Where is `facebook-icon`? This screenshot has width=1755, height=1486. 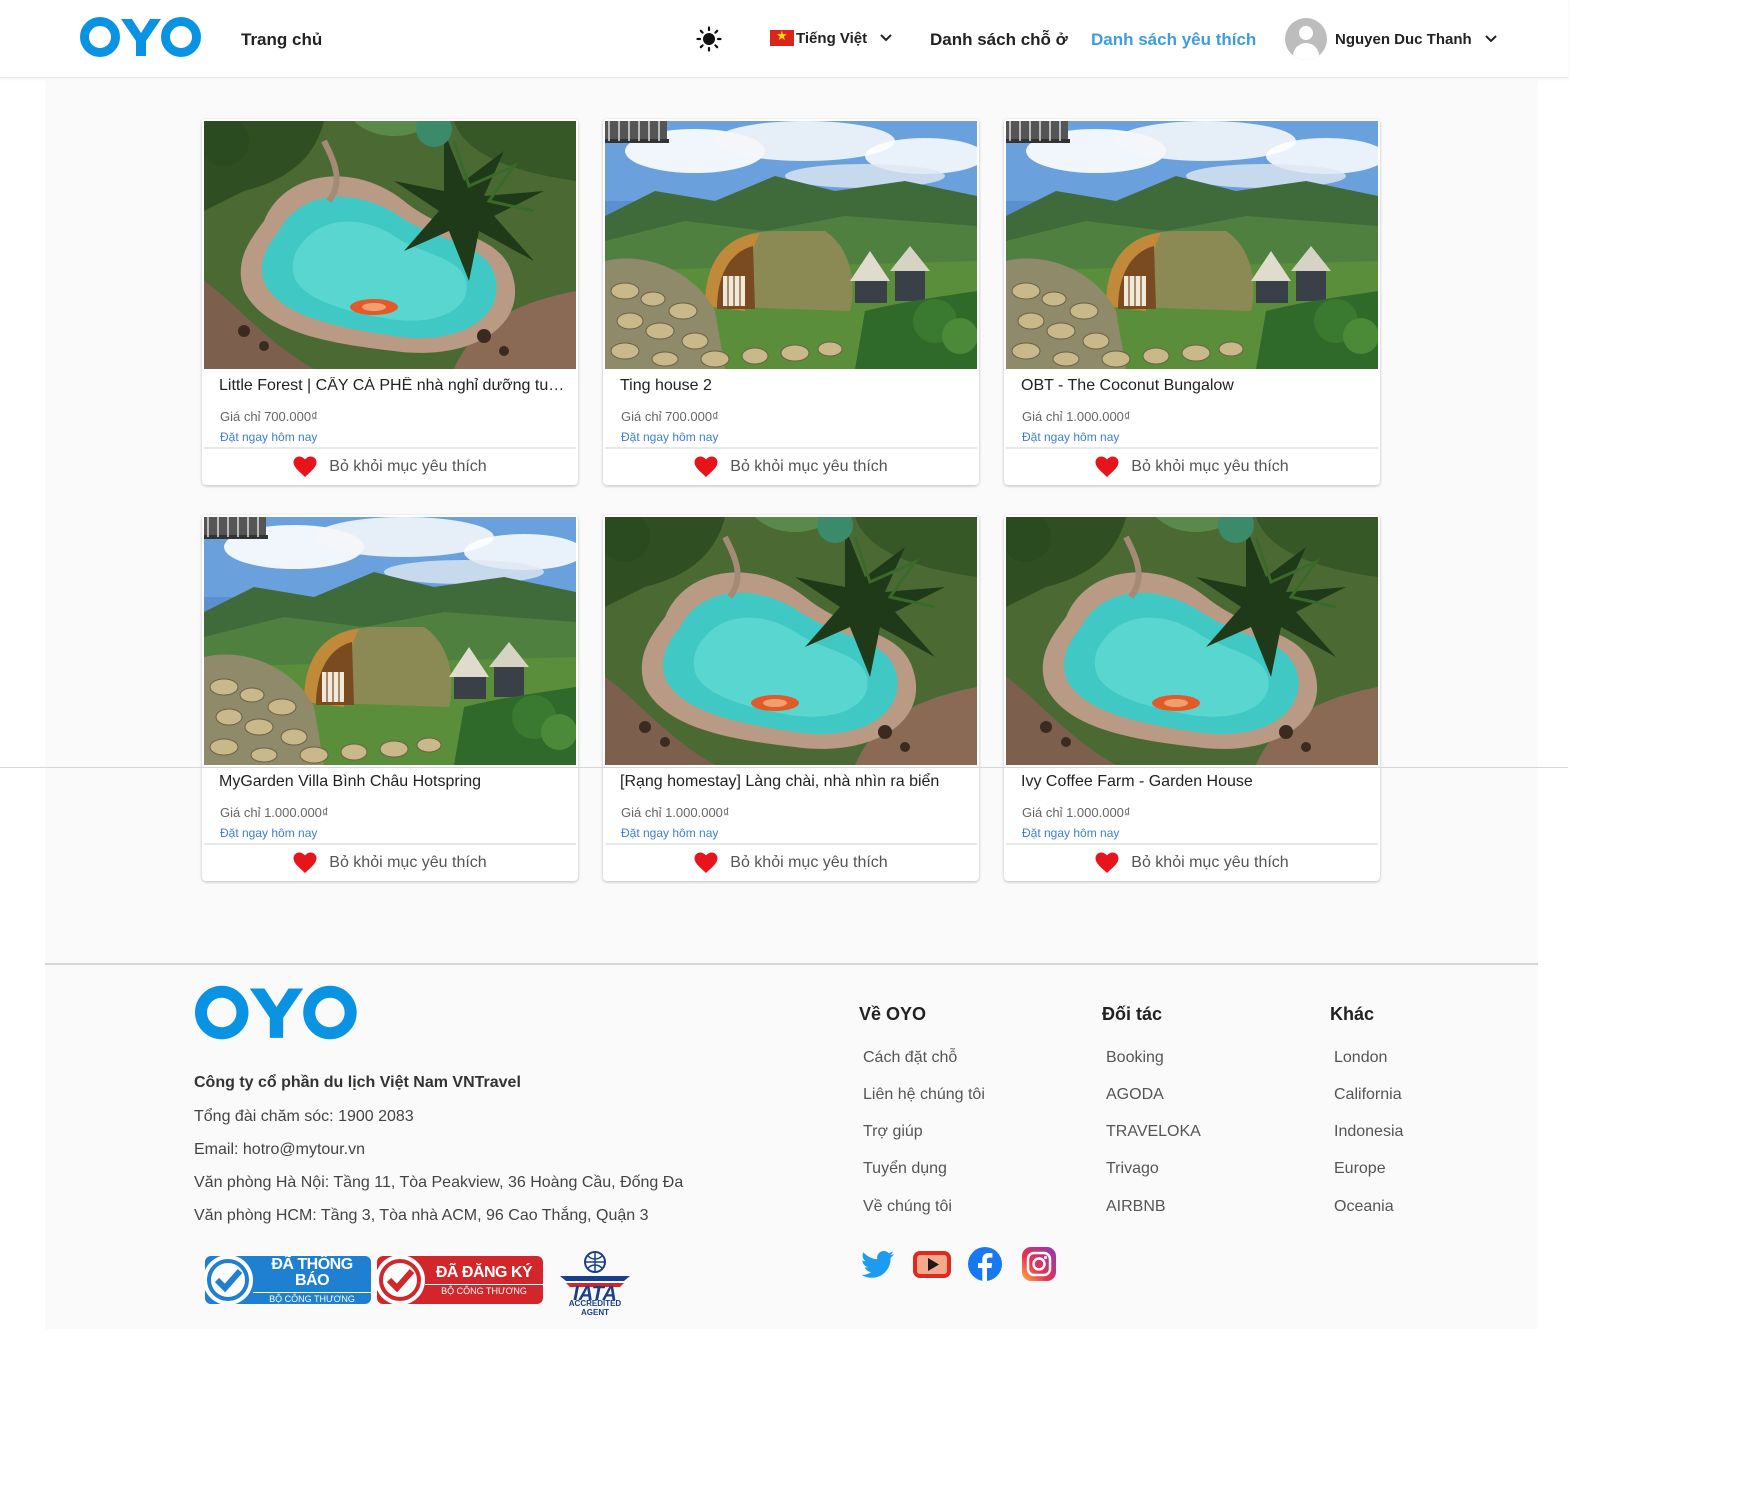
facebook-icon is located at coordinates (985, 1264).